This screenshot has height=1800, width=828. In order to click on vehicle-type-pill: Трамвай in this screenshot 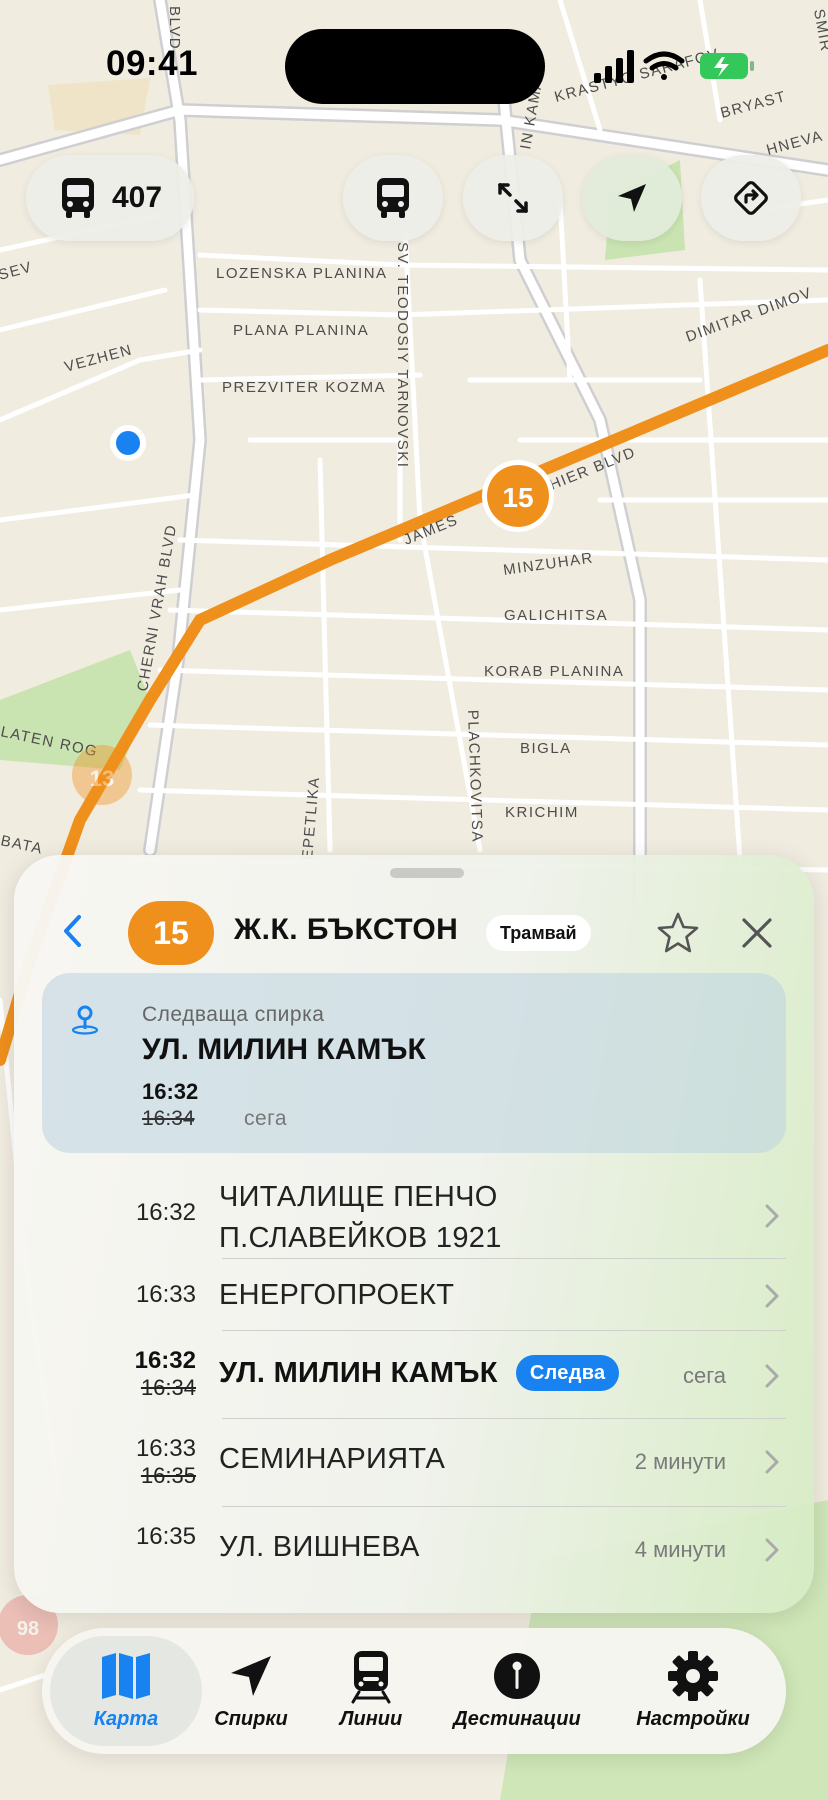, I will do `click(538, 933)`.